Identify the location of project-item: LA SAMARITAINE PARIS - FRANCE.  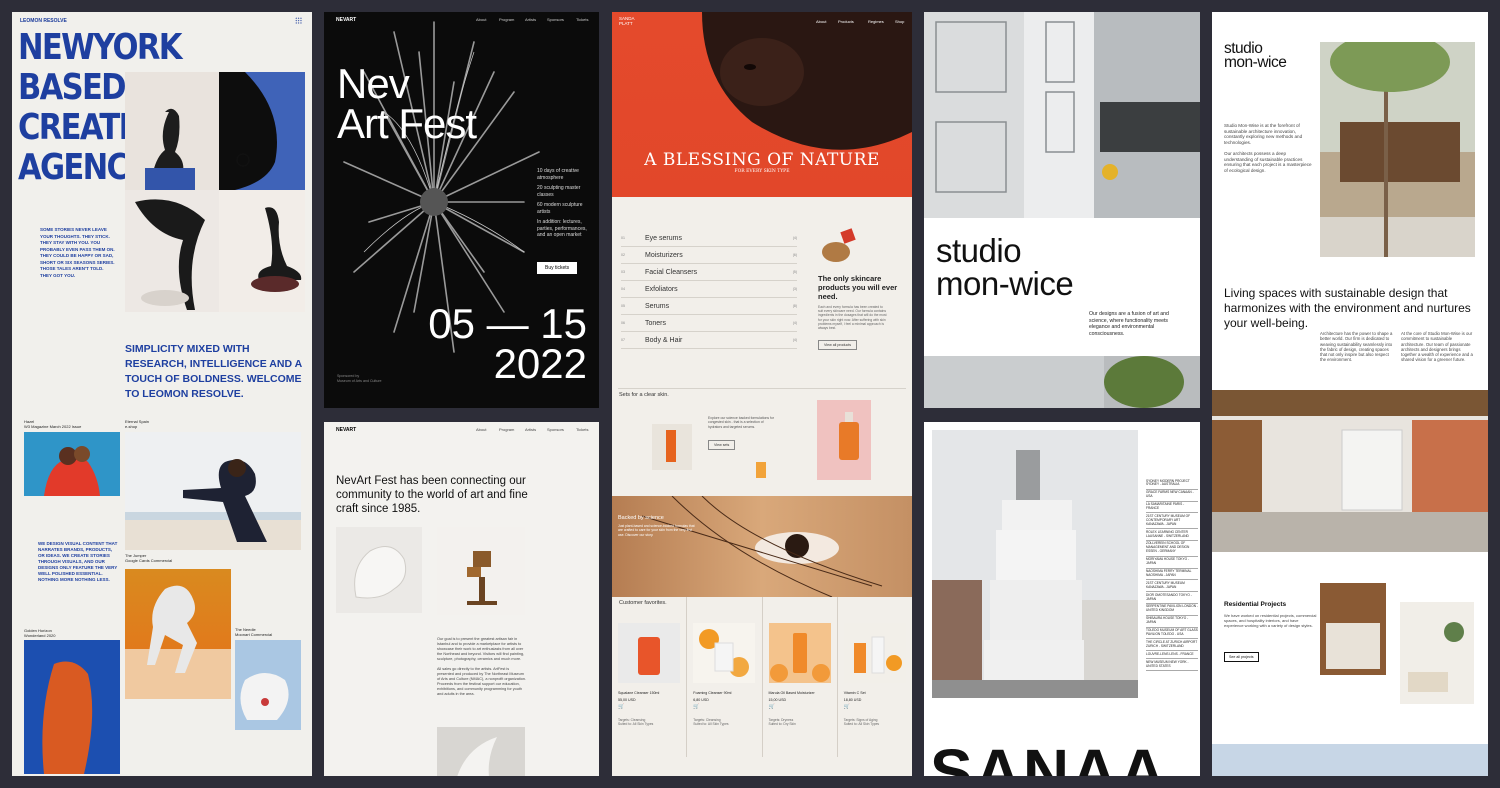
(1172, 508).